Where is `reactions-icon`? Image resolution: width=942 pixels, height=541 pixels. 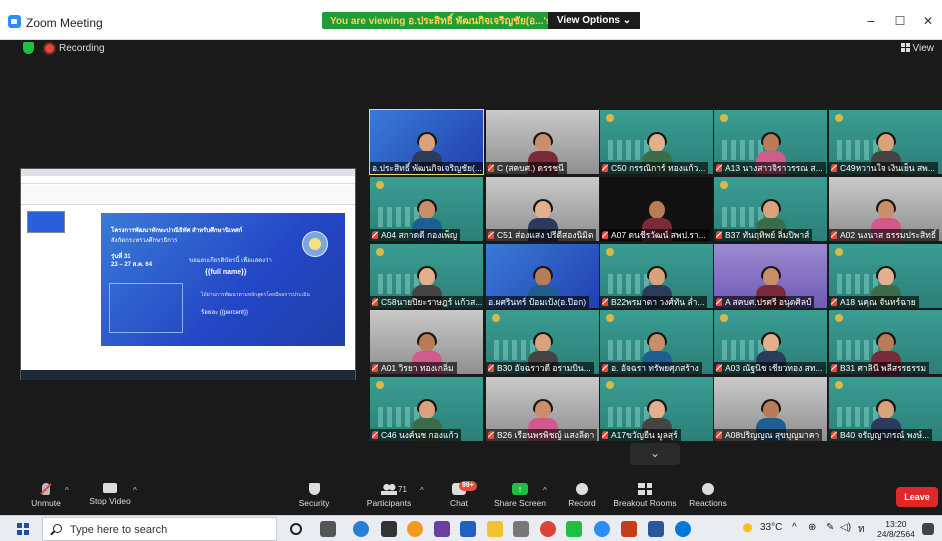 reactions-icon is located at coordinates (708, 489).